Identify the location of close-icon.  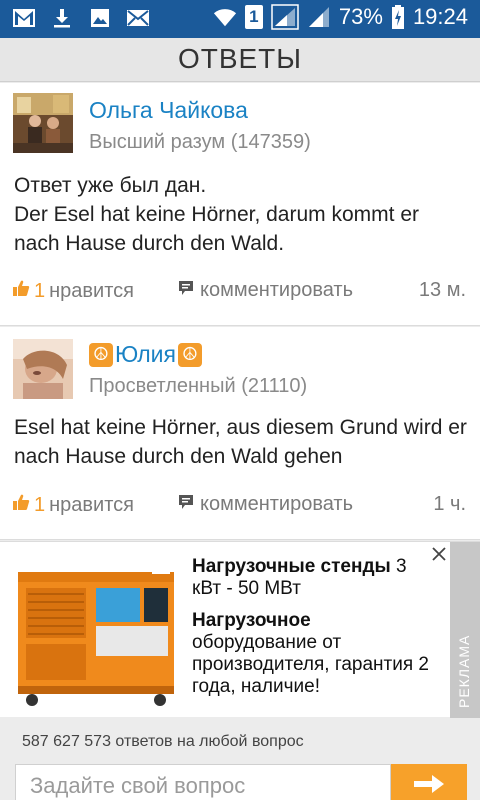
(439, 555).